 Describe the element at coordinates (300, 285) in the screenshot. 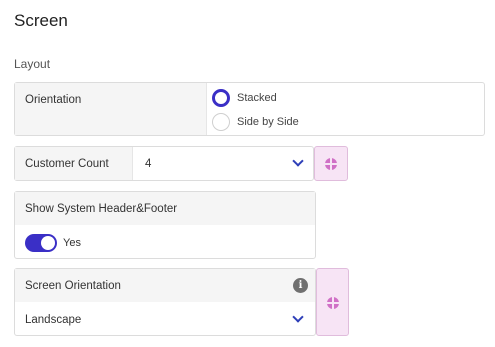

I see `info-icon: i` at that location.